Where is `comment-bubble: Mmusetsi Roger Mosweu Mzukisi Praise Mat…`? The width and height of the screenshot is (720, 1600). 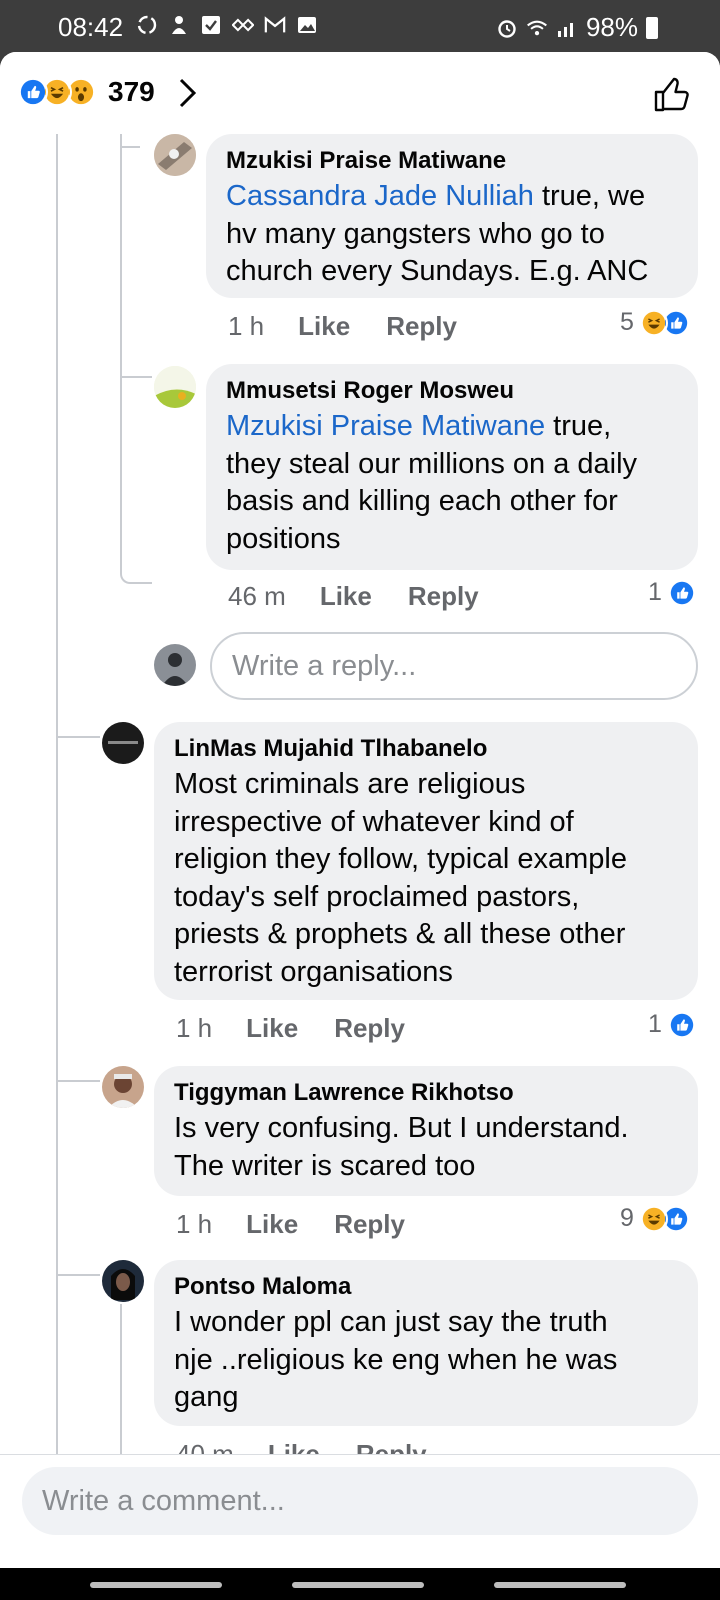 comment-bubble: Mmusetsi Roger Mosweu Mzukisi Praise Mat… is located at coordinates (452, 467).